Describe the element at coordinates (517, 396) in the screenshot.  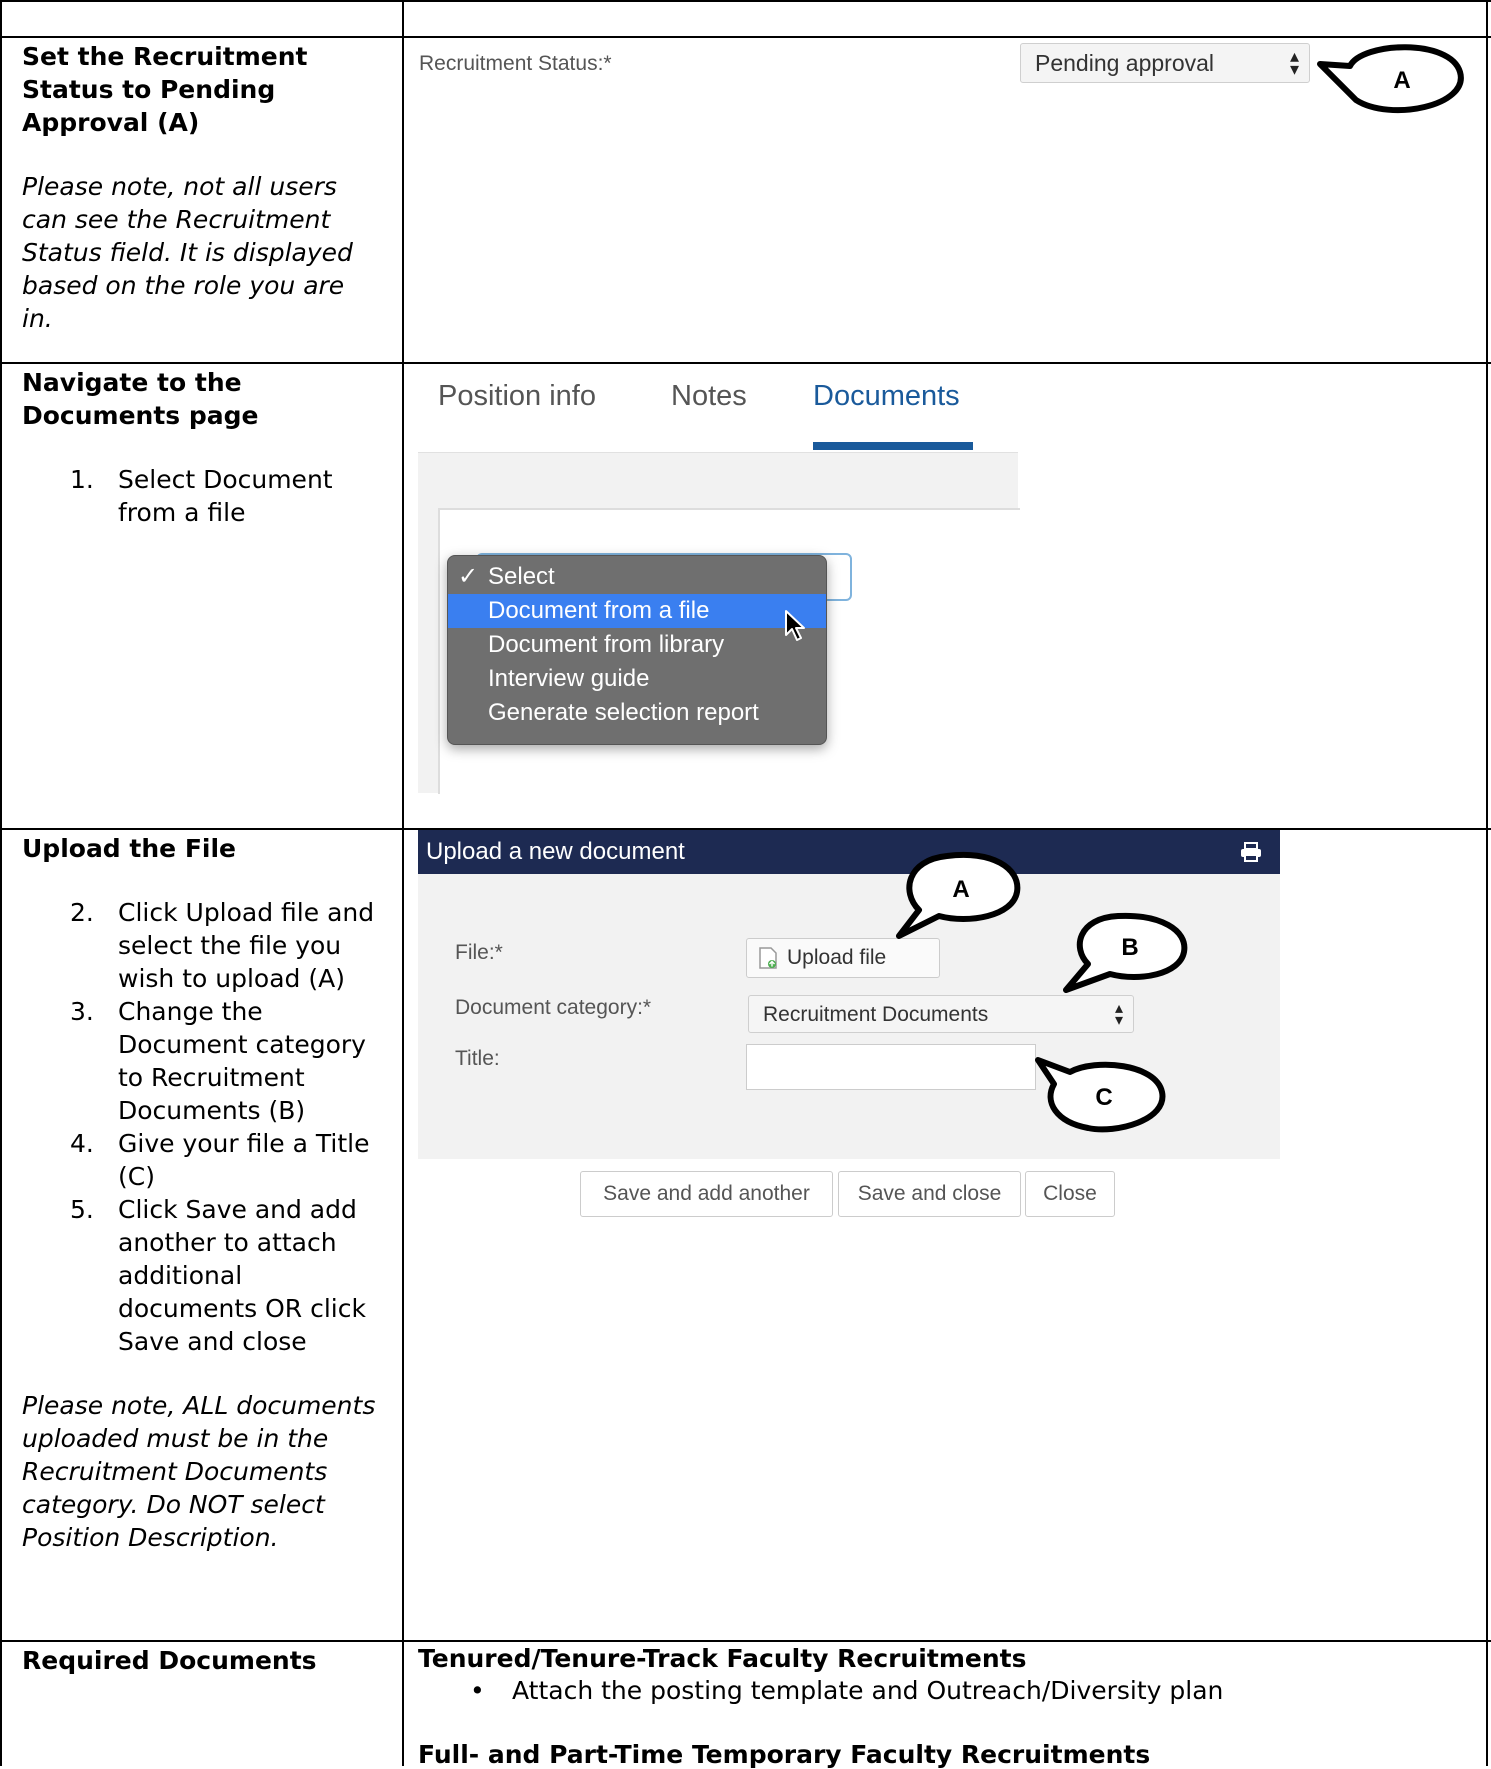
I see `tab-position-info: Position info` at that location.